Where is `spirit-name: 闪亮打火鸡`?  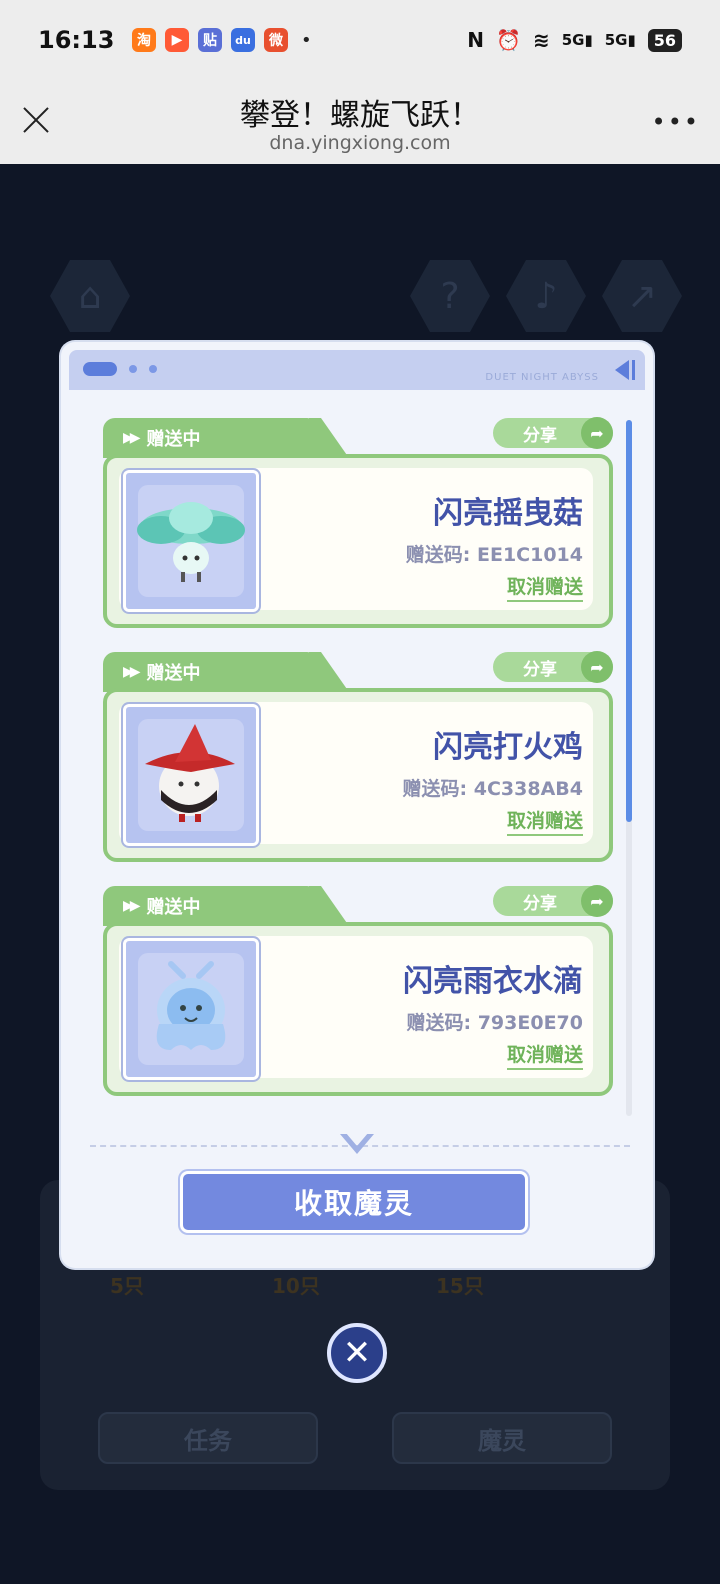
spirit-name: 闪亮打火鸡 is located at coordinates (508, 747).